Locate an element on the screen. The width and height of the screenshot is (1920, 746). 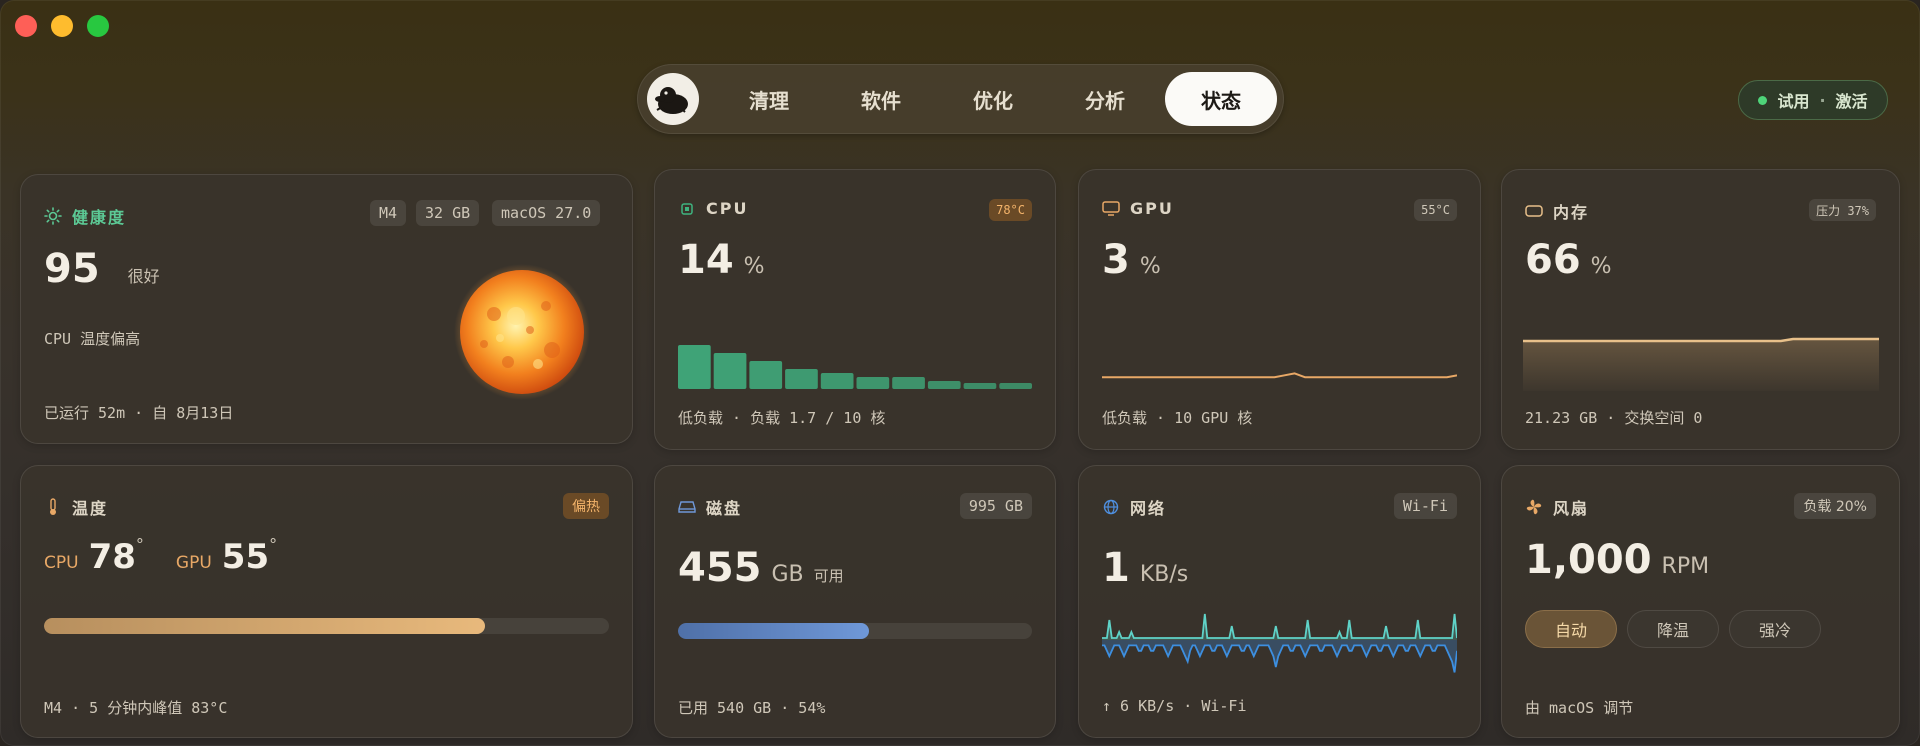
memory-history-chart is located at coordinates (1701, 364).